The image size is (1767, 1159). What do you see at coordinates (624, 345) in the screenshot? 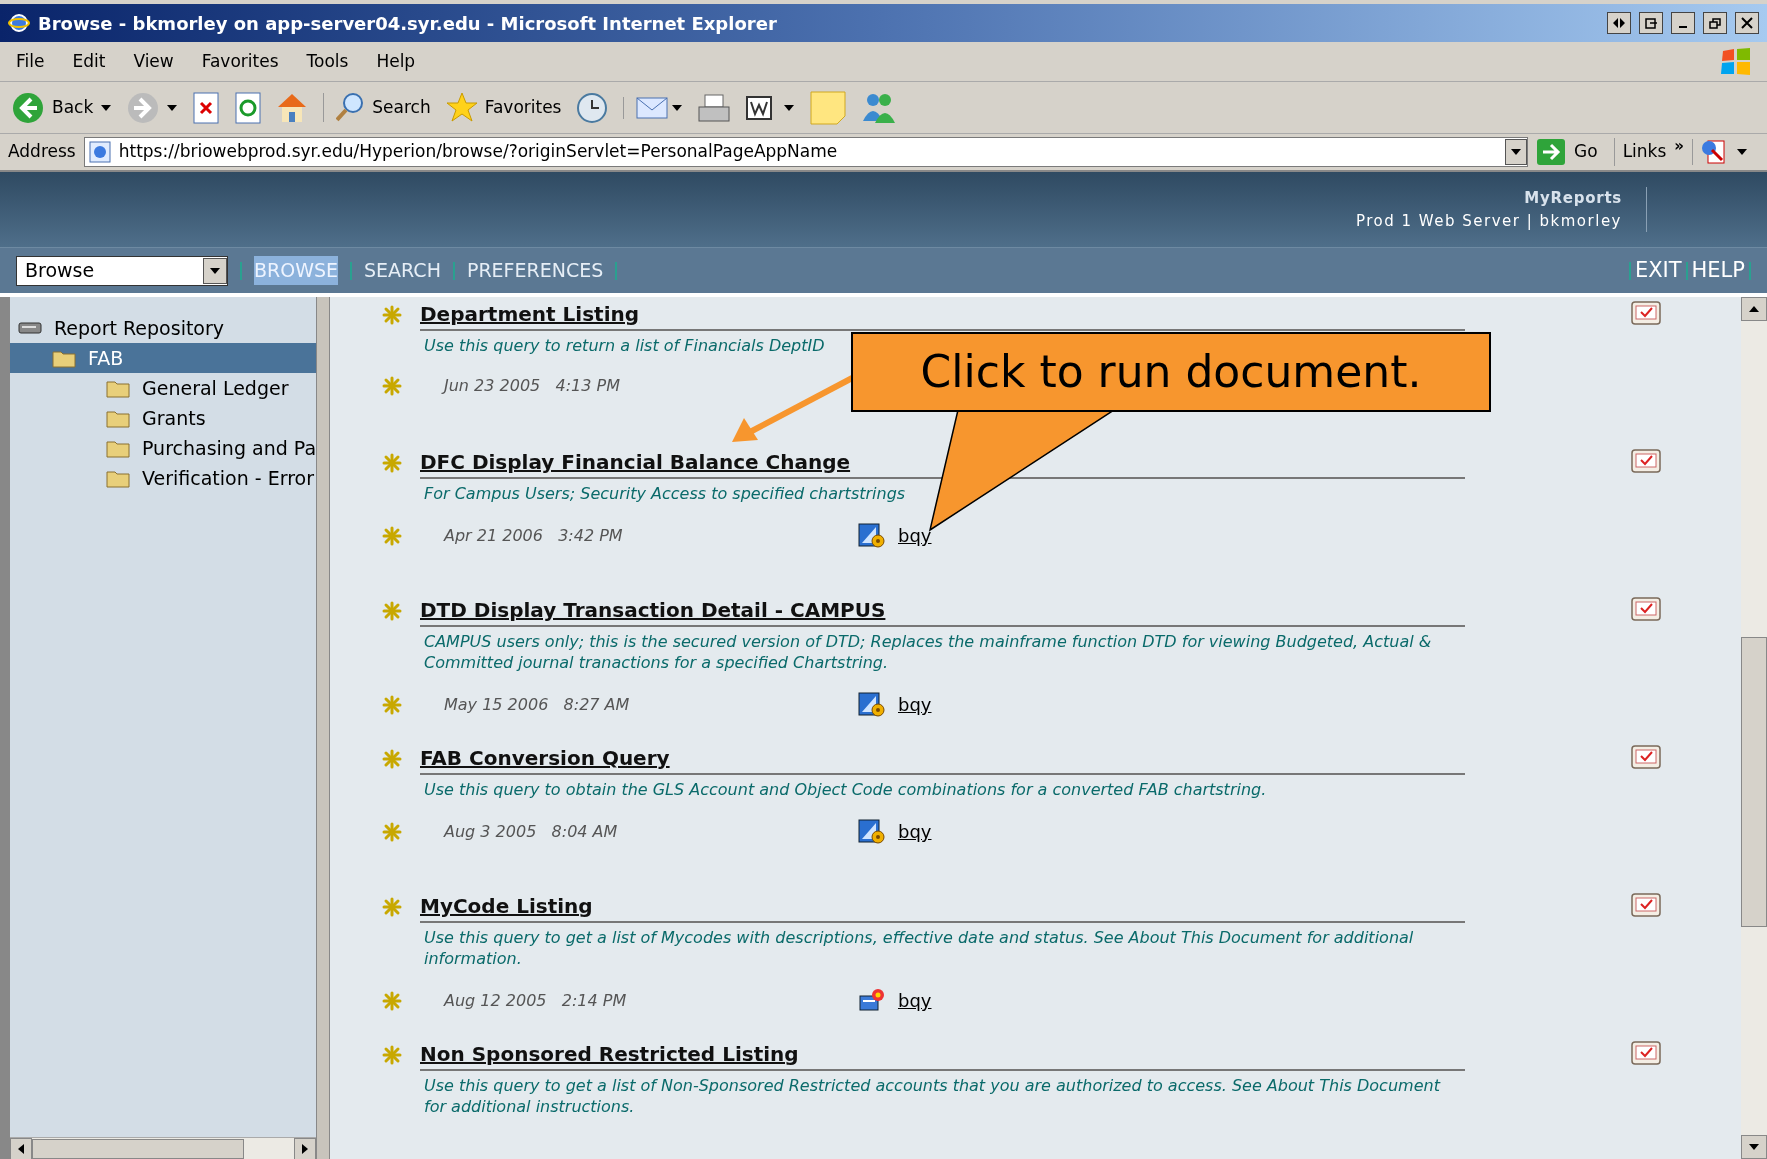
I see `document-description: Use this query to return a list of Financials DeptID` at bounding box center [624, 345].